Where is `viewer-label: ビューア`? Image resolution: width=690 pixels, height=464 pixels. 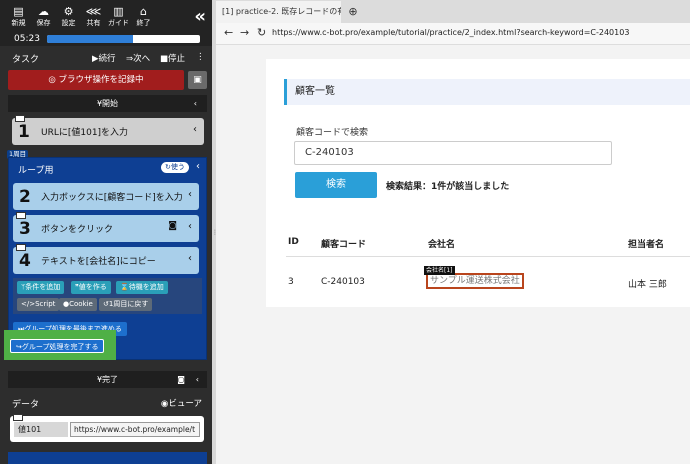 viewer-label: ビューア is located at coordinates (185, 404).